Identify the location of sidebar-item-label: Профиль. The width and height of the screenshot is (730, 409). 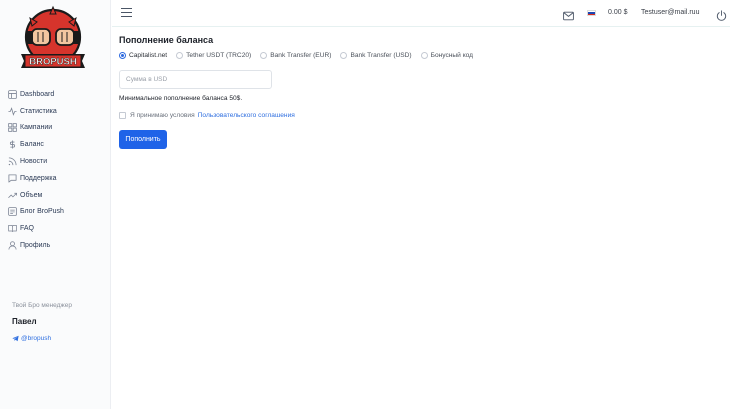
(35, 246).